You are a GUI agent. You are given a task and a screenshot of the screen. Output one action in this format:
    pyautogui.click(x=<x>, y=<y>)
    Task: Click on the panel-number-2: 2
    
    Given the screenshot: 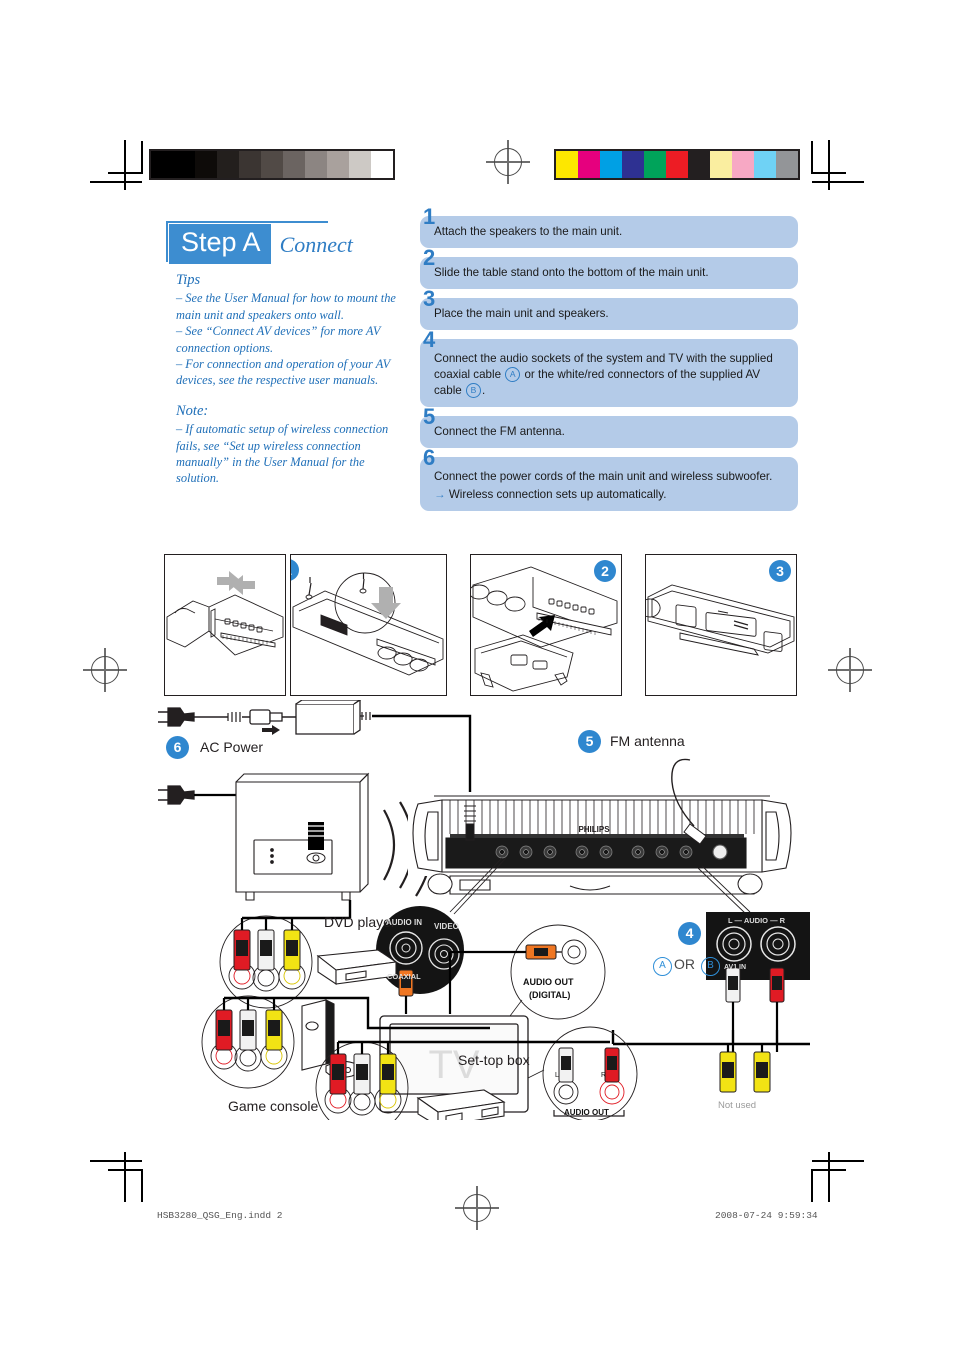 What is the action you would take?
    pyautogui.click(x=605, y=571)
    